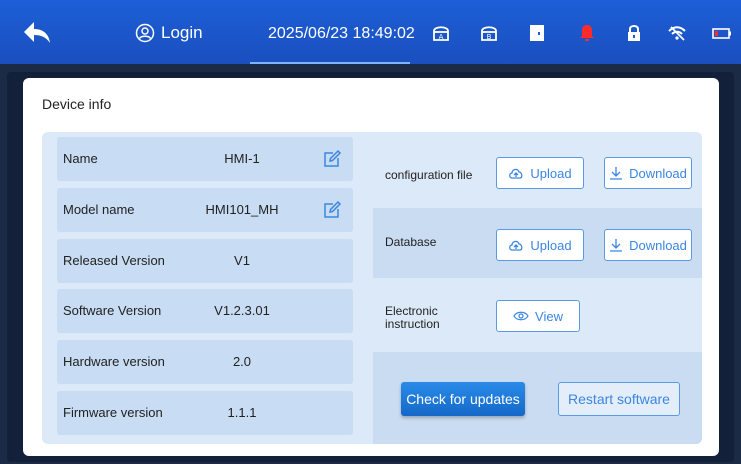 This screenshot has width=741, height=464. Describe the element at coordinates (80, 158) in the screenshot. I see `row-label: Name` at that location.